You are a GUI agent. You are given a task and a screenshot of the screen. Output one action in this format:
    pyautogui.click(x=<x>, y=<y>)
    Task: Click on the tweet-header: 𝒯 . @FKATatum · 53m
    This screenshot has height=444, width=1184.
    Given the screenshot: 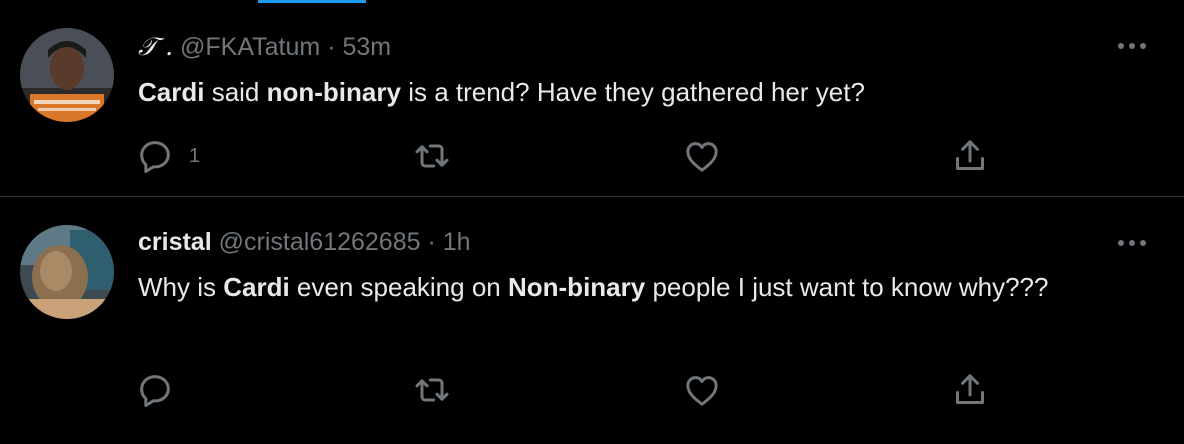 What is the action you would take?
    pyautogui.click(x=264, y=47)
    